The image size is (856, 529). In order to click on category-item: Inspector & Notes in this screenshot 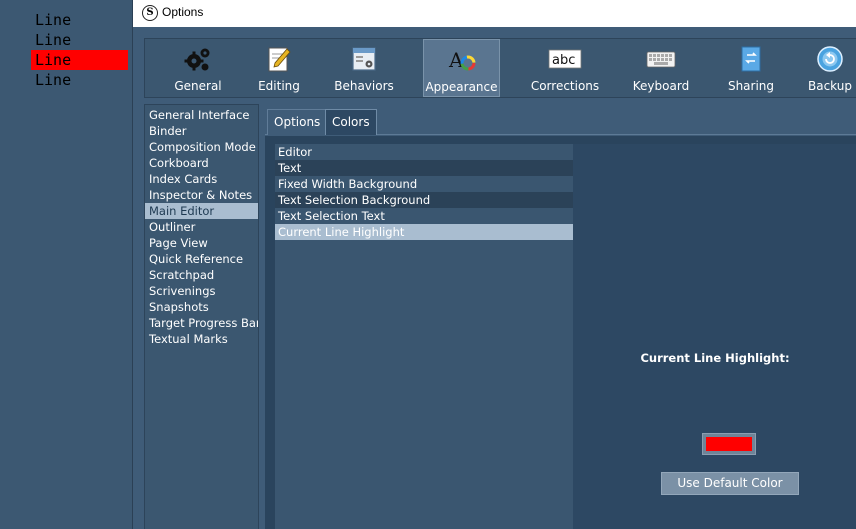, I will do `click(201, 195)`.